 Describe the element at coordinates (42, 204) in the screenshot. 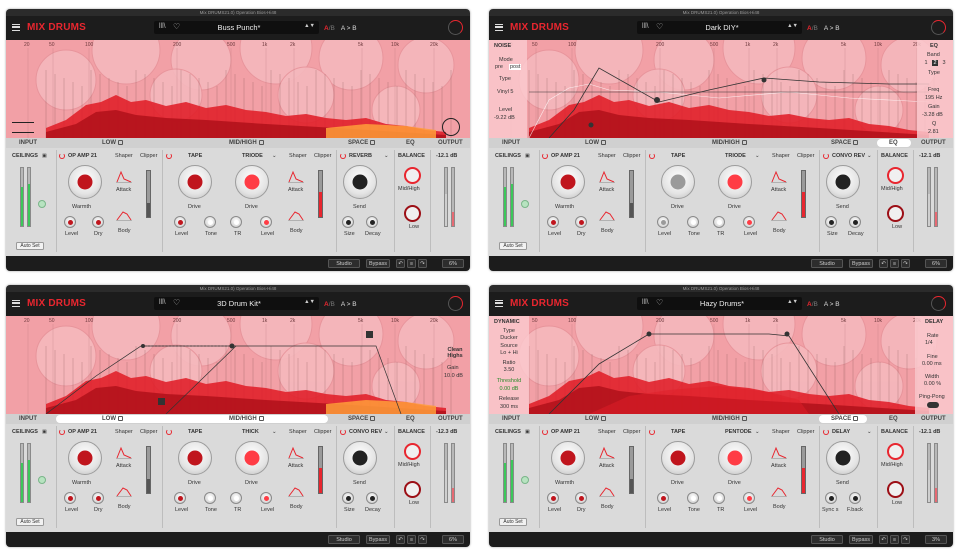

I see `ceiling-handle` at that location.